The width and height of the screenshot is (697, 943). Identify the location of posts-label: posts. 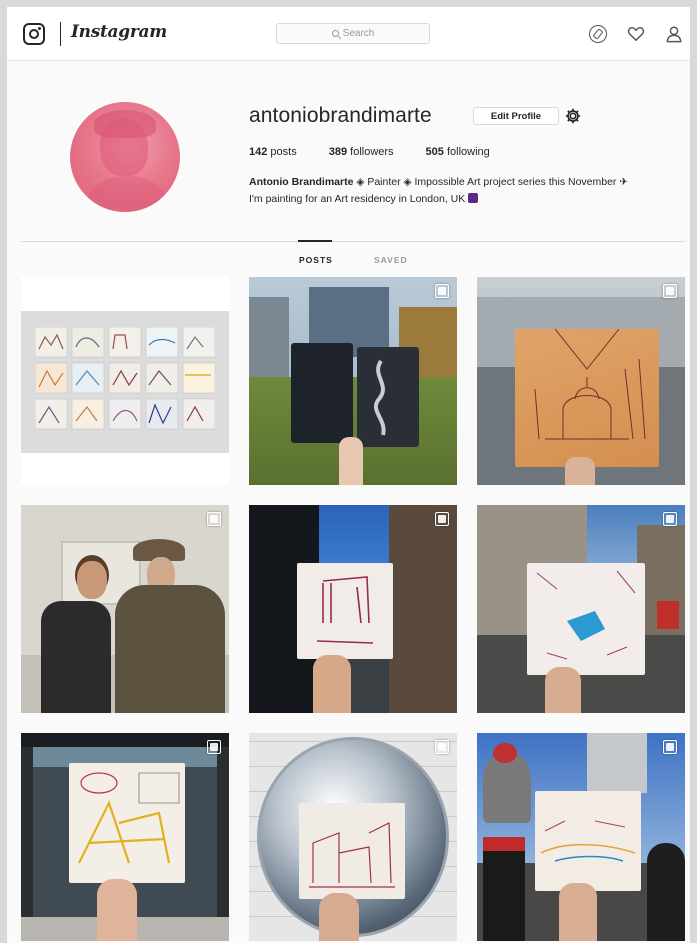
(283, 152).